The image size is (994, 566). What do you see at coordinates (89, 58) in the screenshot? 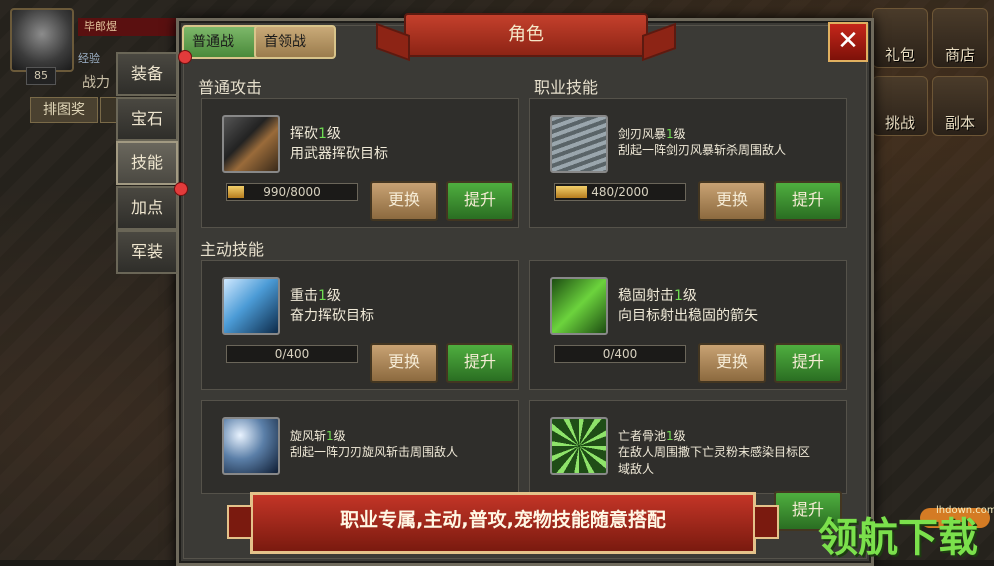
I see `exp-label: 经验` at bounding box center [89, 58].